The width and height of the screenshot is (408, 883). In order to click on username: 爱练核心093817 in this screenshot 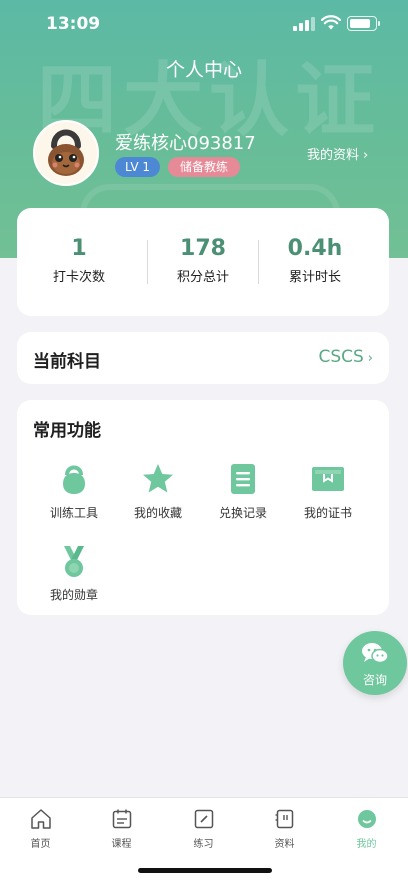, I will do `click(185, 143)`.